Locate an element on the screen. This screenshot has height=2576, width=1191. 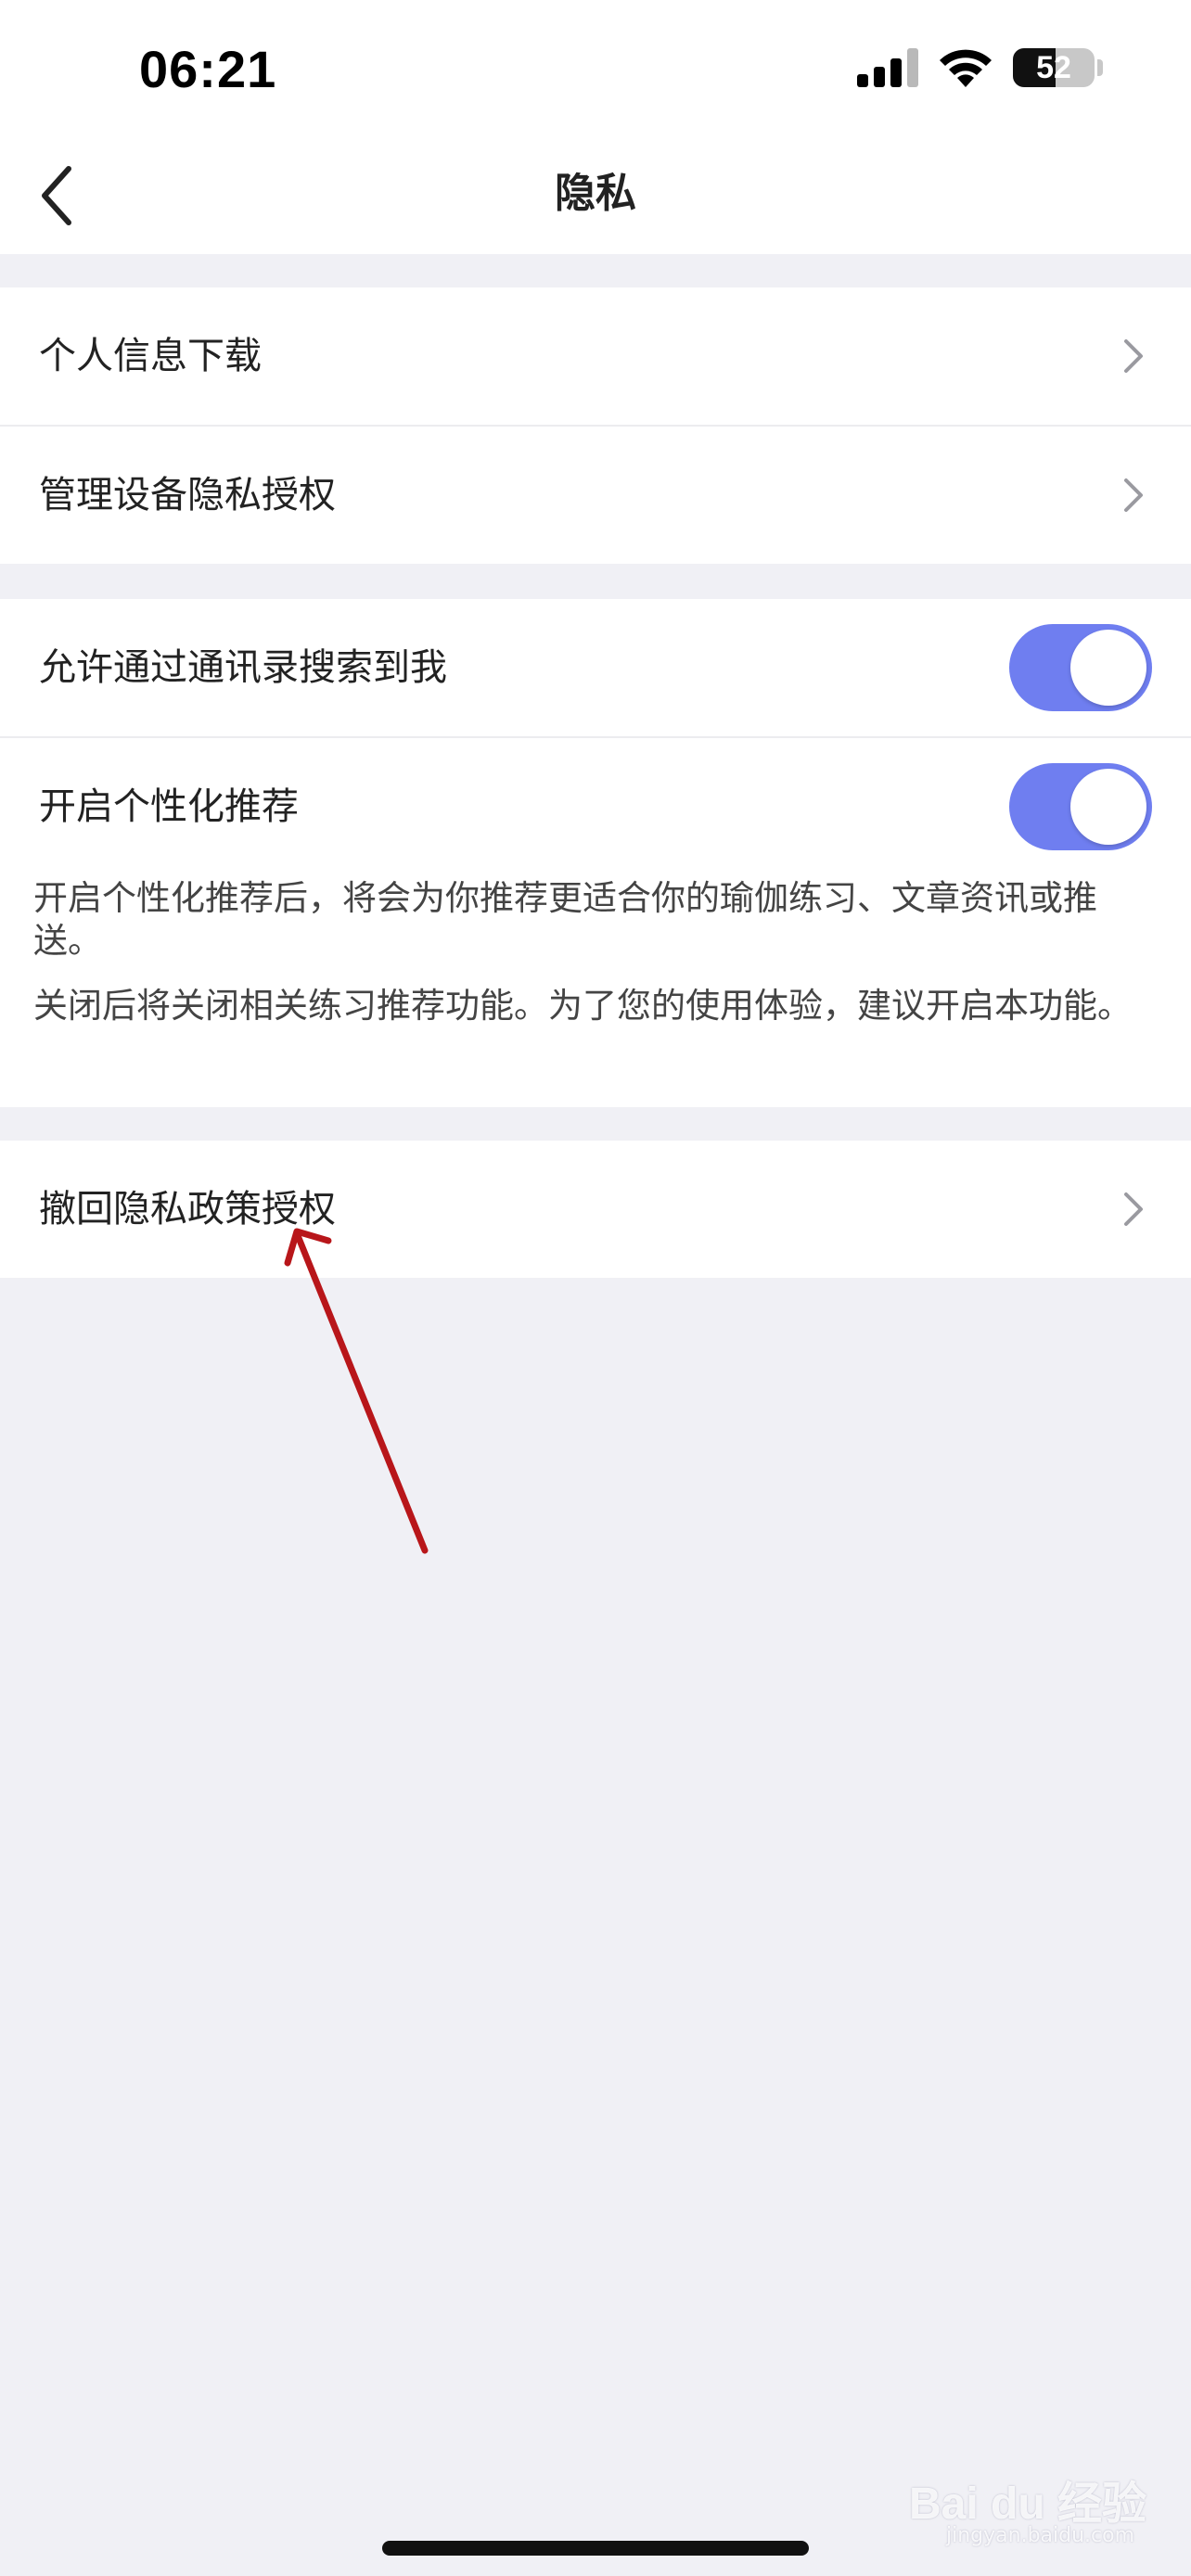
annotation-arrow-icon is located at coordinates (356, 1391).